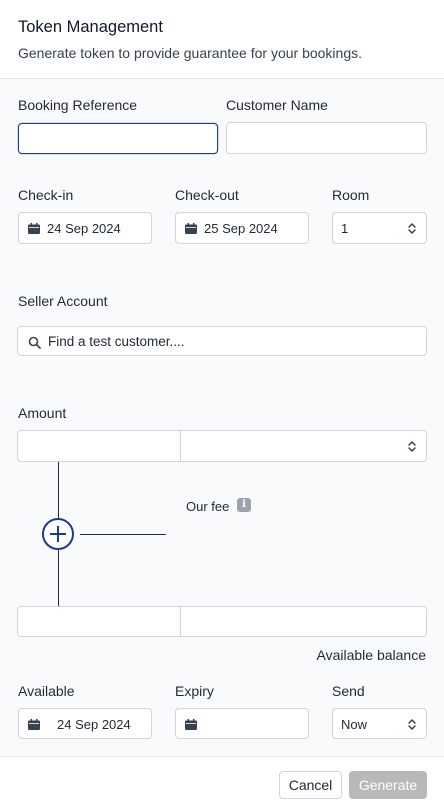 The height and width of the screenshot is (810, 444). I want to click on room-label: Room, so click(351, 195).